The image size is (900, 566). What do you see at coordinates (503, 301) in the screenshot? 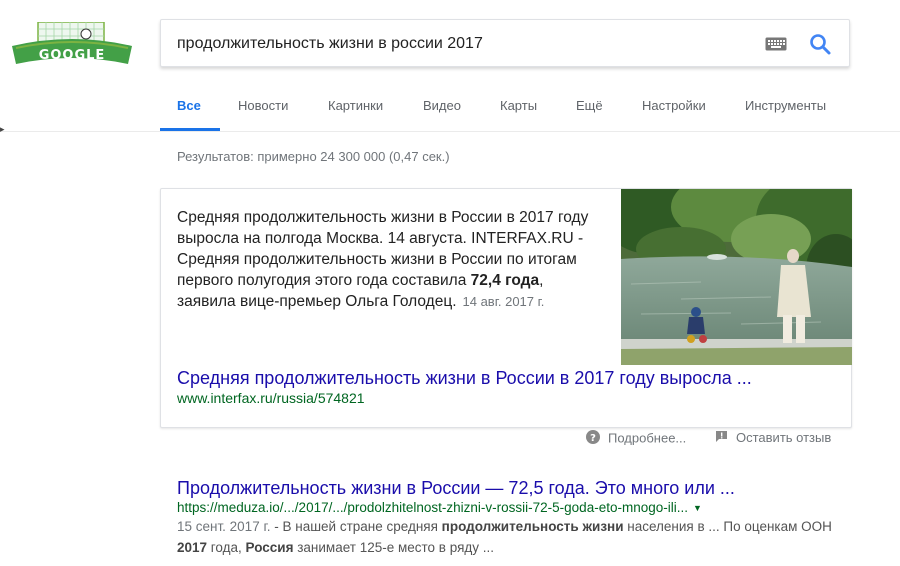
I see `snippet-date: 14 авг. 2017 г.` at bounding box center [503, 301].